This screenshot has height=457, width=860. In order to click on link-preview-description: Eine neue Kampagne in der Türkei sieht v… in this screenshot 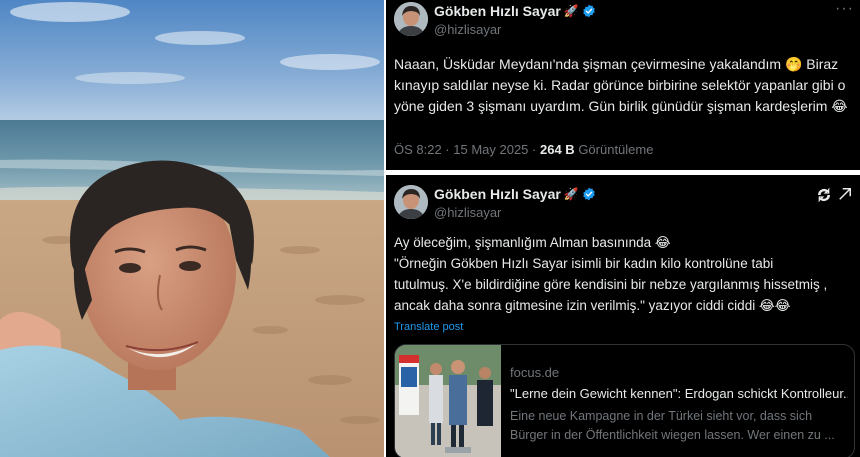, I will do `click(672, 425)`.